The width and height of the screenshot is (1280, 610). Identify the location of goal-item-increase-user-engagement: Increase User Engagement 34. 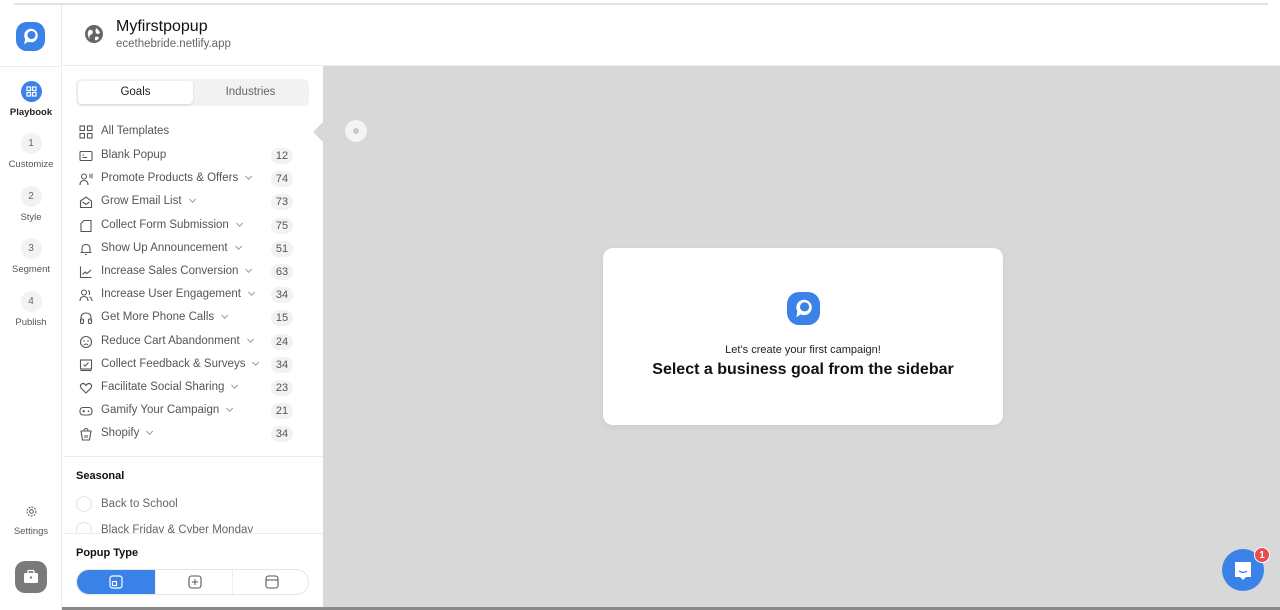
(187, 295).